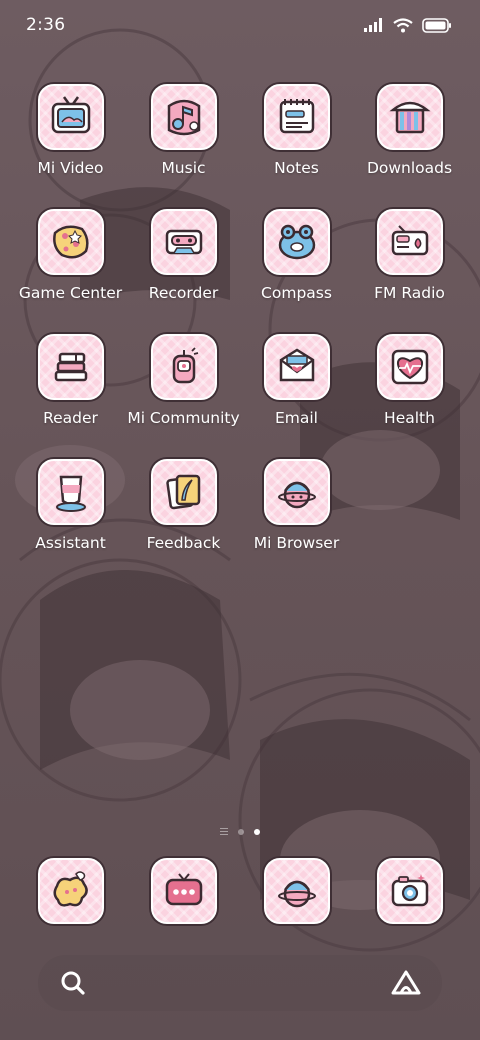 Image resolution: width=480 pixels, height=1040 pixels. Describe the element at coordinates (73, 983) in the screenshot. I see `search-icon` at that location.